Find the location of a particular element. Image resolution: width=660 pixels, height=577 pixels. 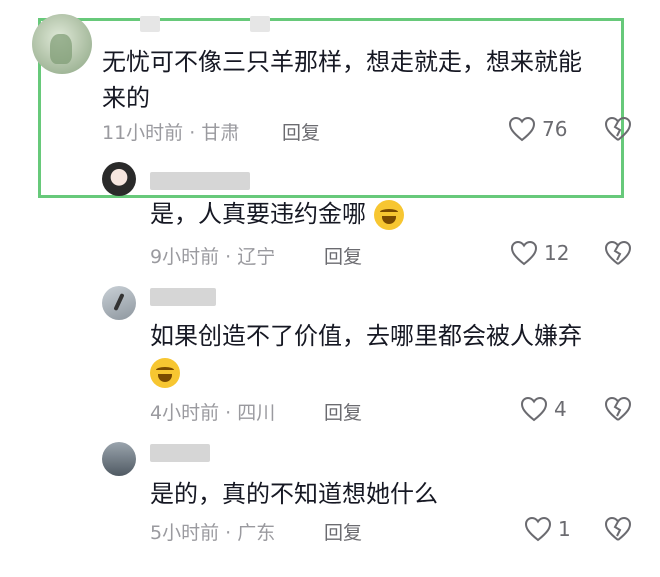

comment-text: 是的，真的不知道想她什么 is located at coordinates (294, 494).